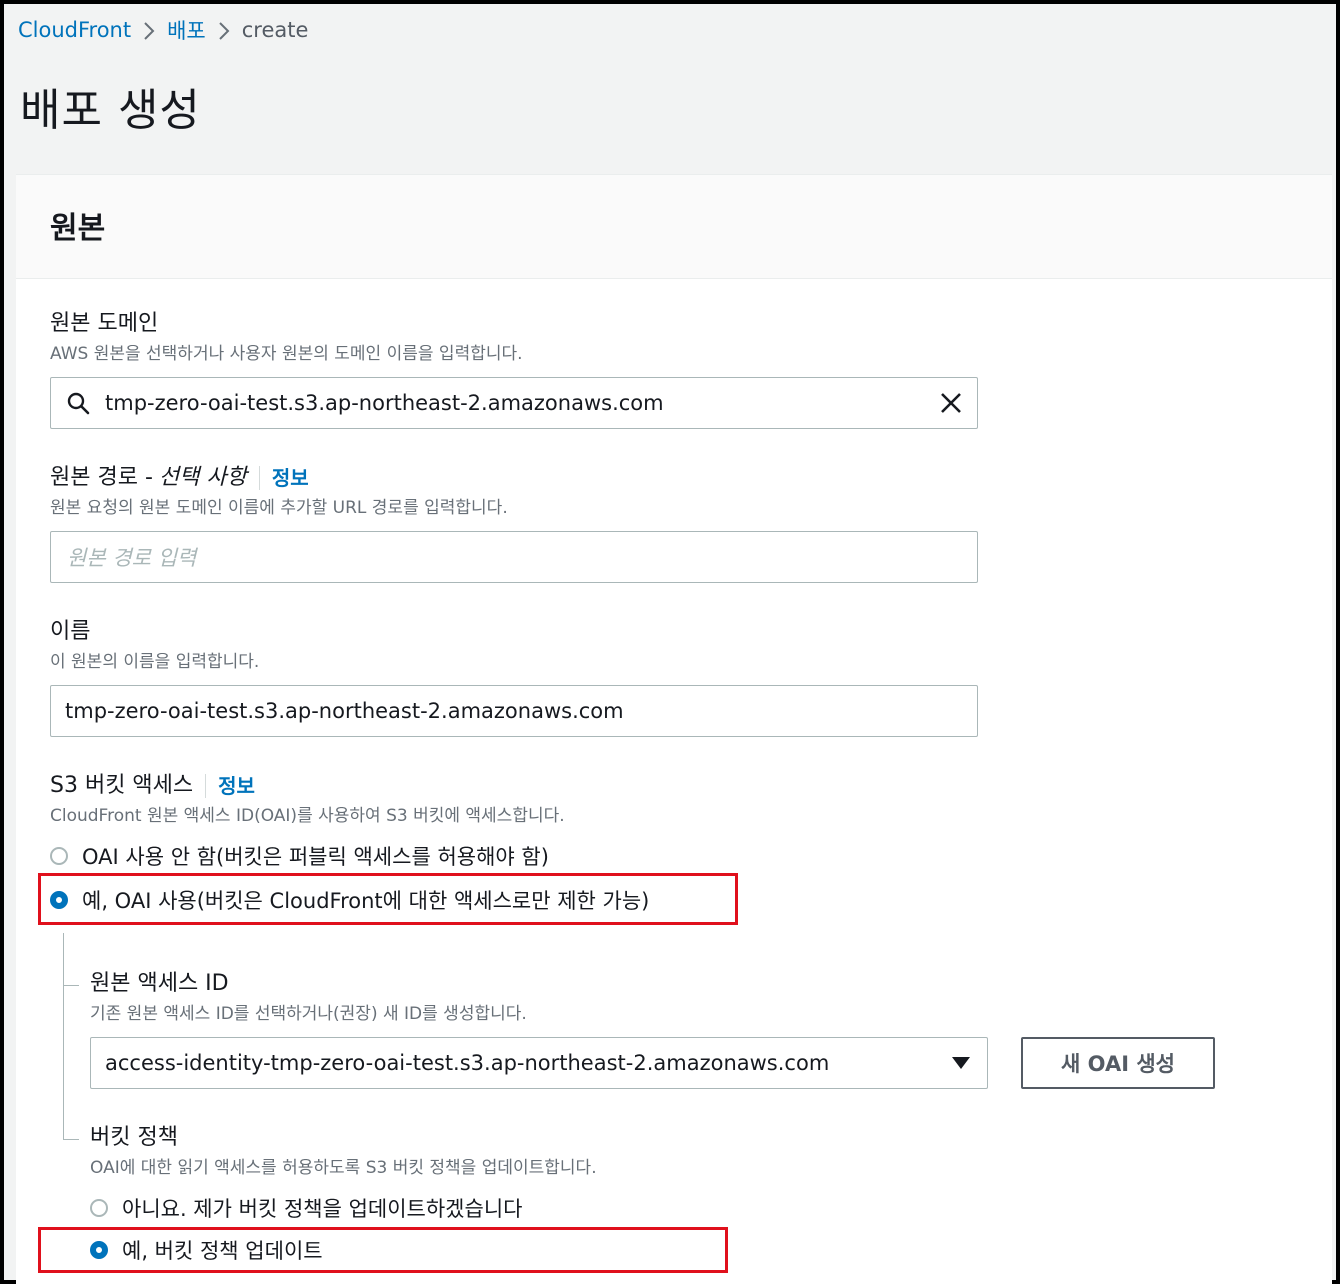 This screenshot has height=1285, width=1340. I want to click on s3-access-label: S3 버킷 액세스 정보, so click(307, 786).